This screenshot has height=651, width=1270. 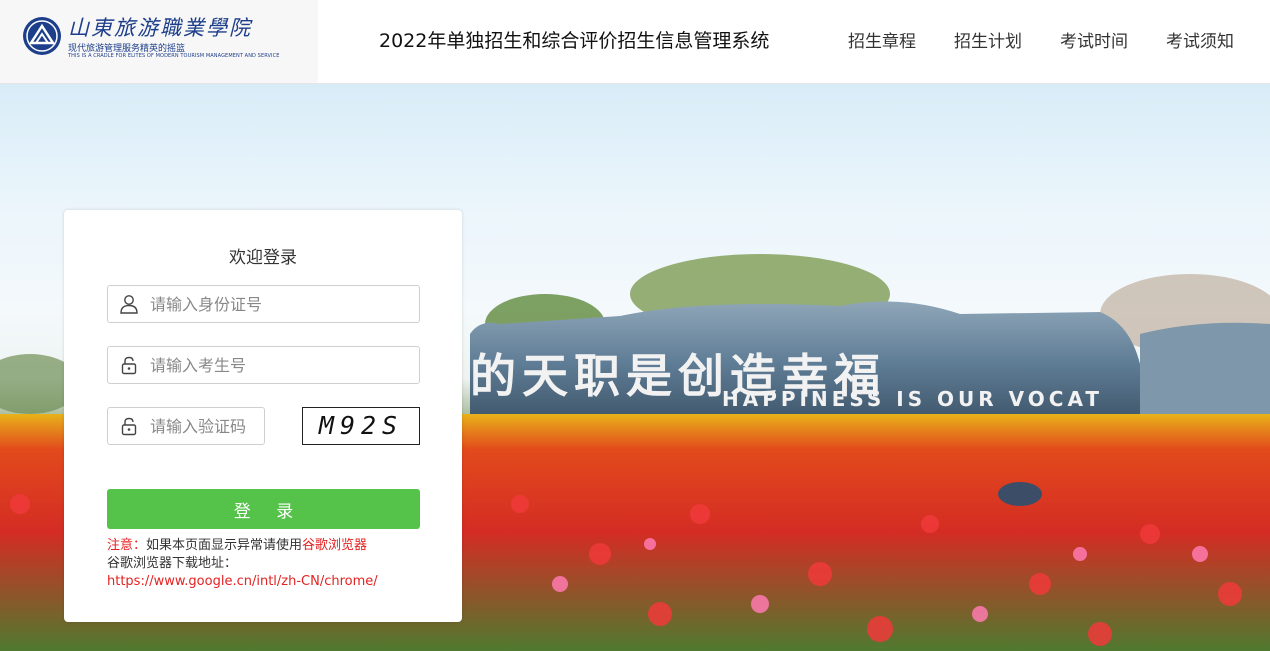 I want to click on captcha-image: M92S, so click(x=361, y=426).